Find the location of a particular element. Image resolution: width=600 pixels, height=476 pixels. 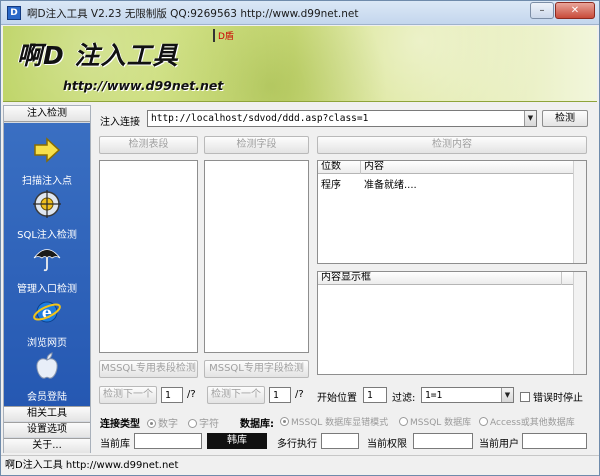

current-priv-field is located at coordinates (443, 441).